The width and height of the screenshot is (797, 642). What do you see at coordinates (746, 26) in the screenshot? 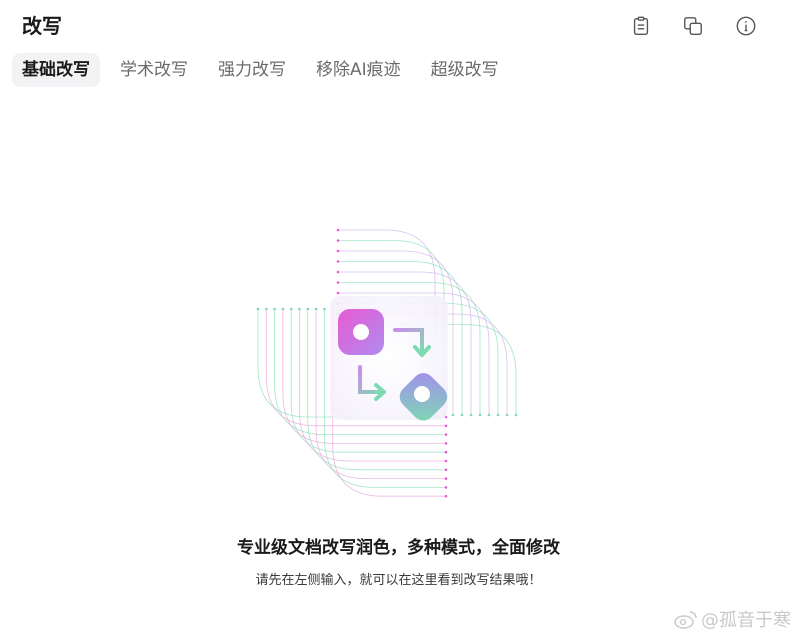
I see `info-icon` at bounding box center [746, 26].